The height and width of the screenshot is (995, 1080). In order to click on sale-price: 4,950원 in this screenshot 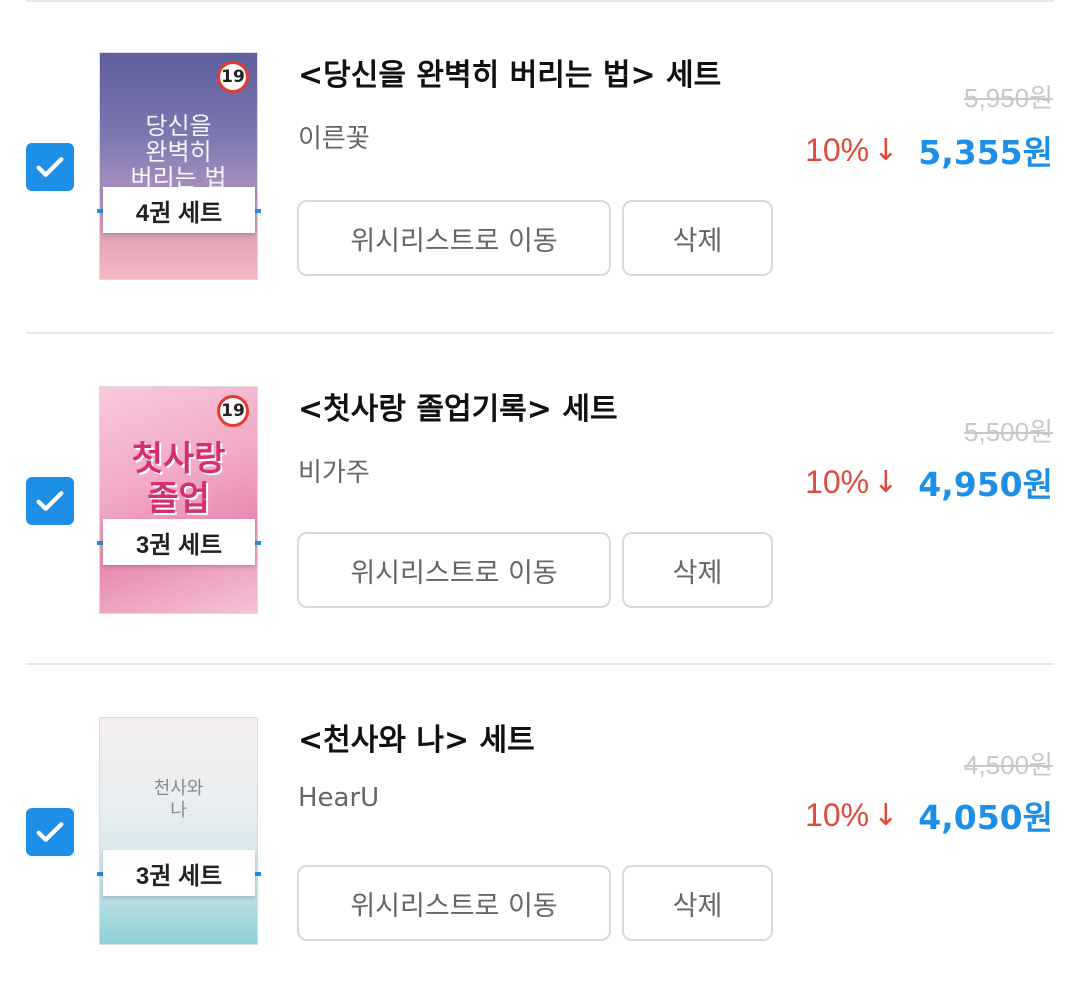, I will do `click(985, 484)`.